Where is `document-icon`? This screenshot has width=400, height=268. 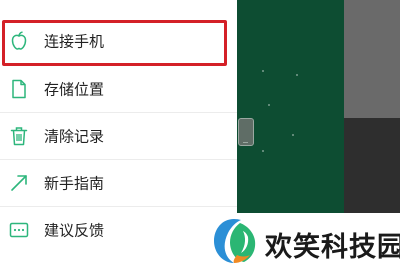
document-icon is located at coordinates (19, 89).